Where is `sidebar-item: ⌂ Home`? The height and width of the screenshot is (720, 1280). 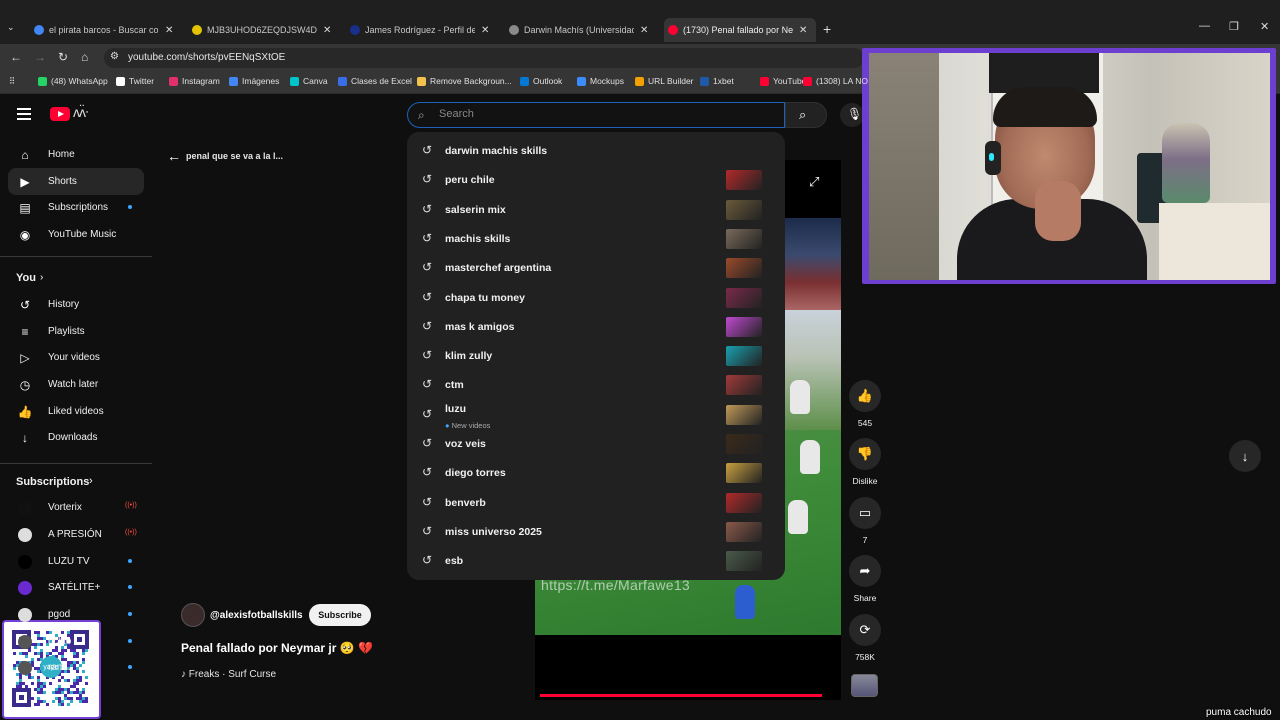 sidebar-item: ⌂ Home is located at coordinates (76, 154).